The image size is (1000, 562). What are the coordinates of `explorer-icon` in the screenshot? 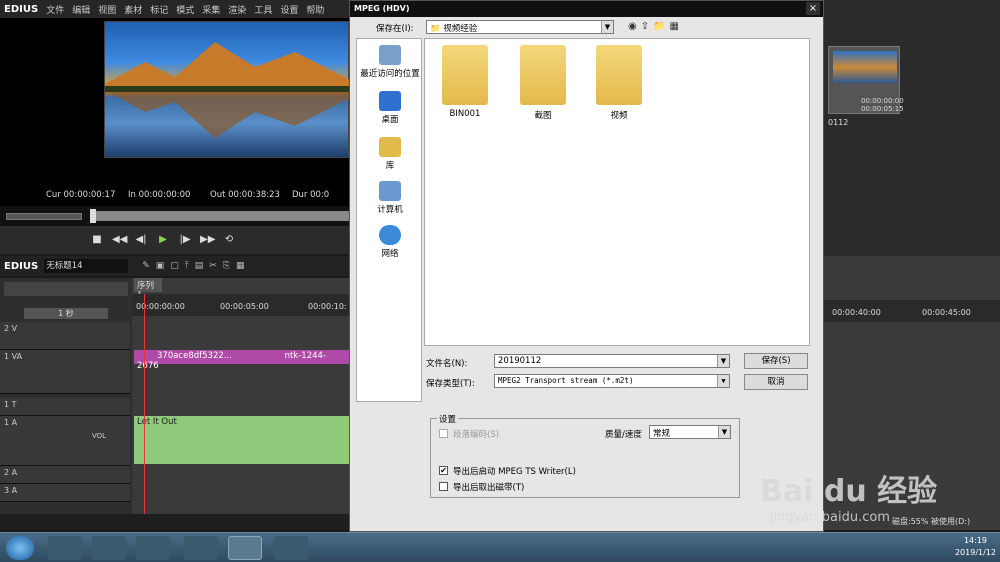 It's located at (153, 548).